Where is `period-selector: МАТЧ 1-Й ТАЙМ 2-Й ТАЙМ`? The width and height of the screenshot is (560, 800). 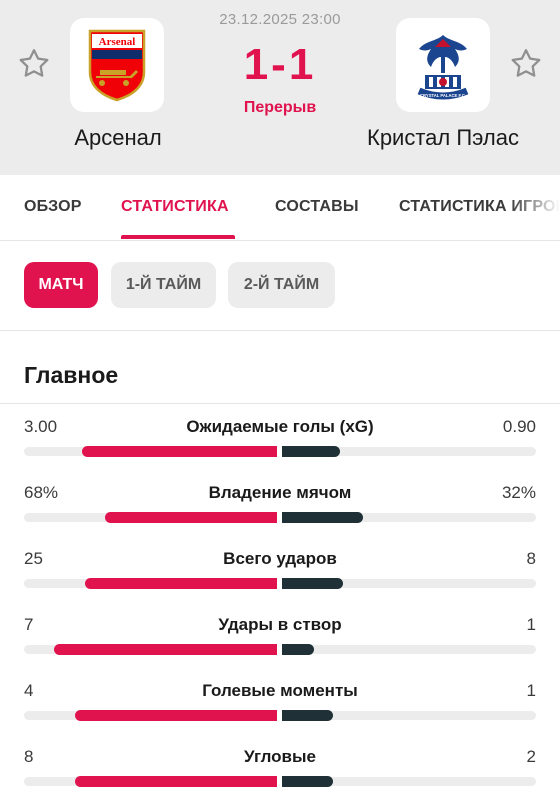
period-selector: МАТЧ 1-Й ТАЙМ 2-Й ТАЙМ is located at coordinates (280, 286).